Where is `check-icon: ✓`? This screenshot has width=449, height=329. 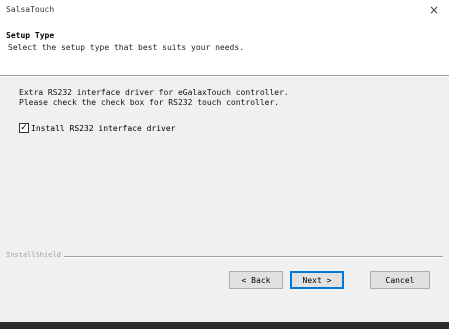 check-icon: ✓ is located at coordinates (24, 127).